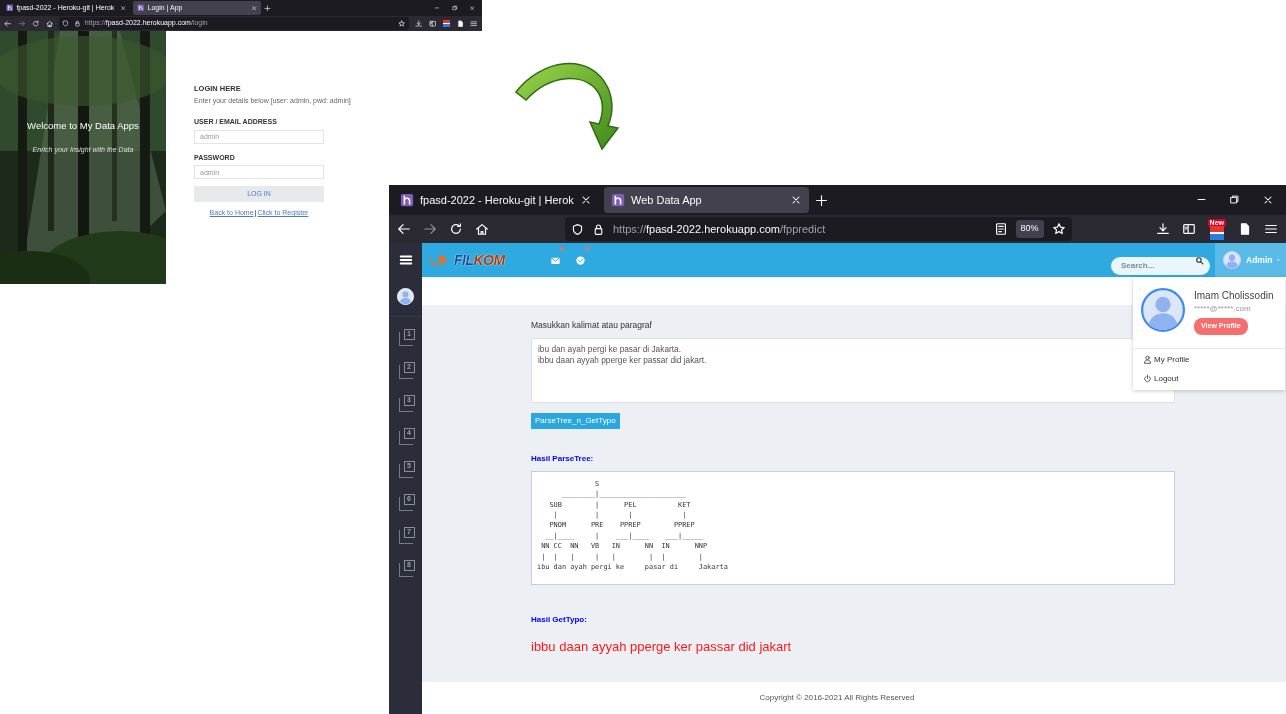  What do you see at coordinates (555, 261) in the screenshot?
I see `mail-icon` at bounding box center [555, 261].